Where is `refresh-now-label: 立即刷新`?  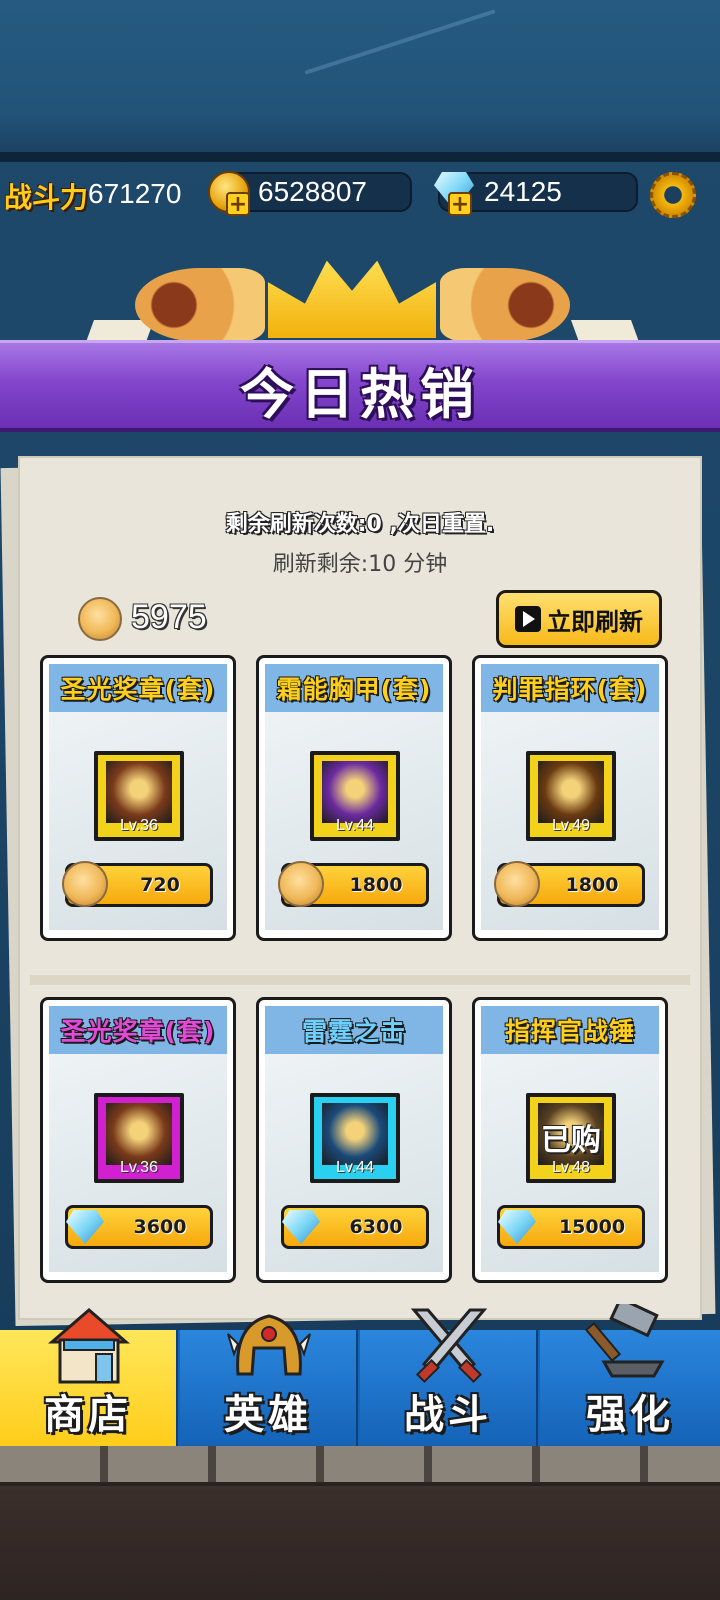
refresh-now-label: 立即刷新 is located at coordinates (595, 621).